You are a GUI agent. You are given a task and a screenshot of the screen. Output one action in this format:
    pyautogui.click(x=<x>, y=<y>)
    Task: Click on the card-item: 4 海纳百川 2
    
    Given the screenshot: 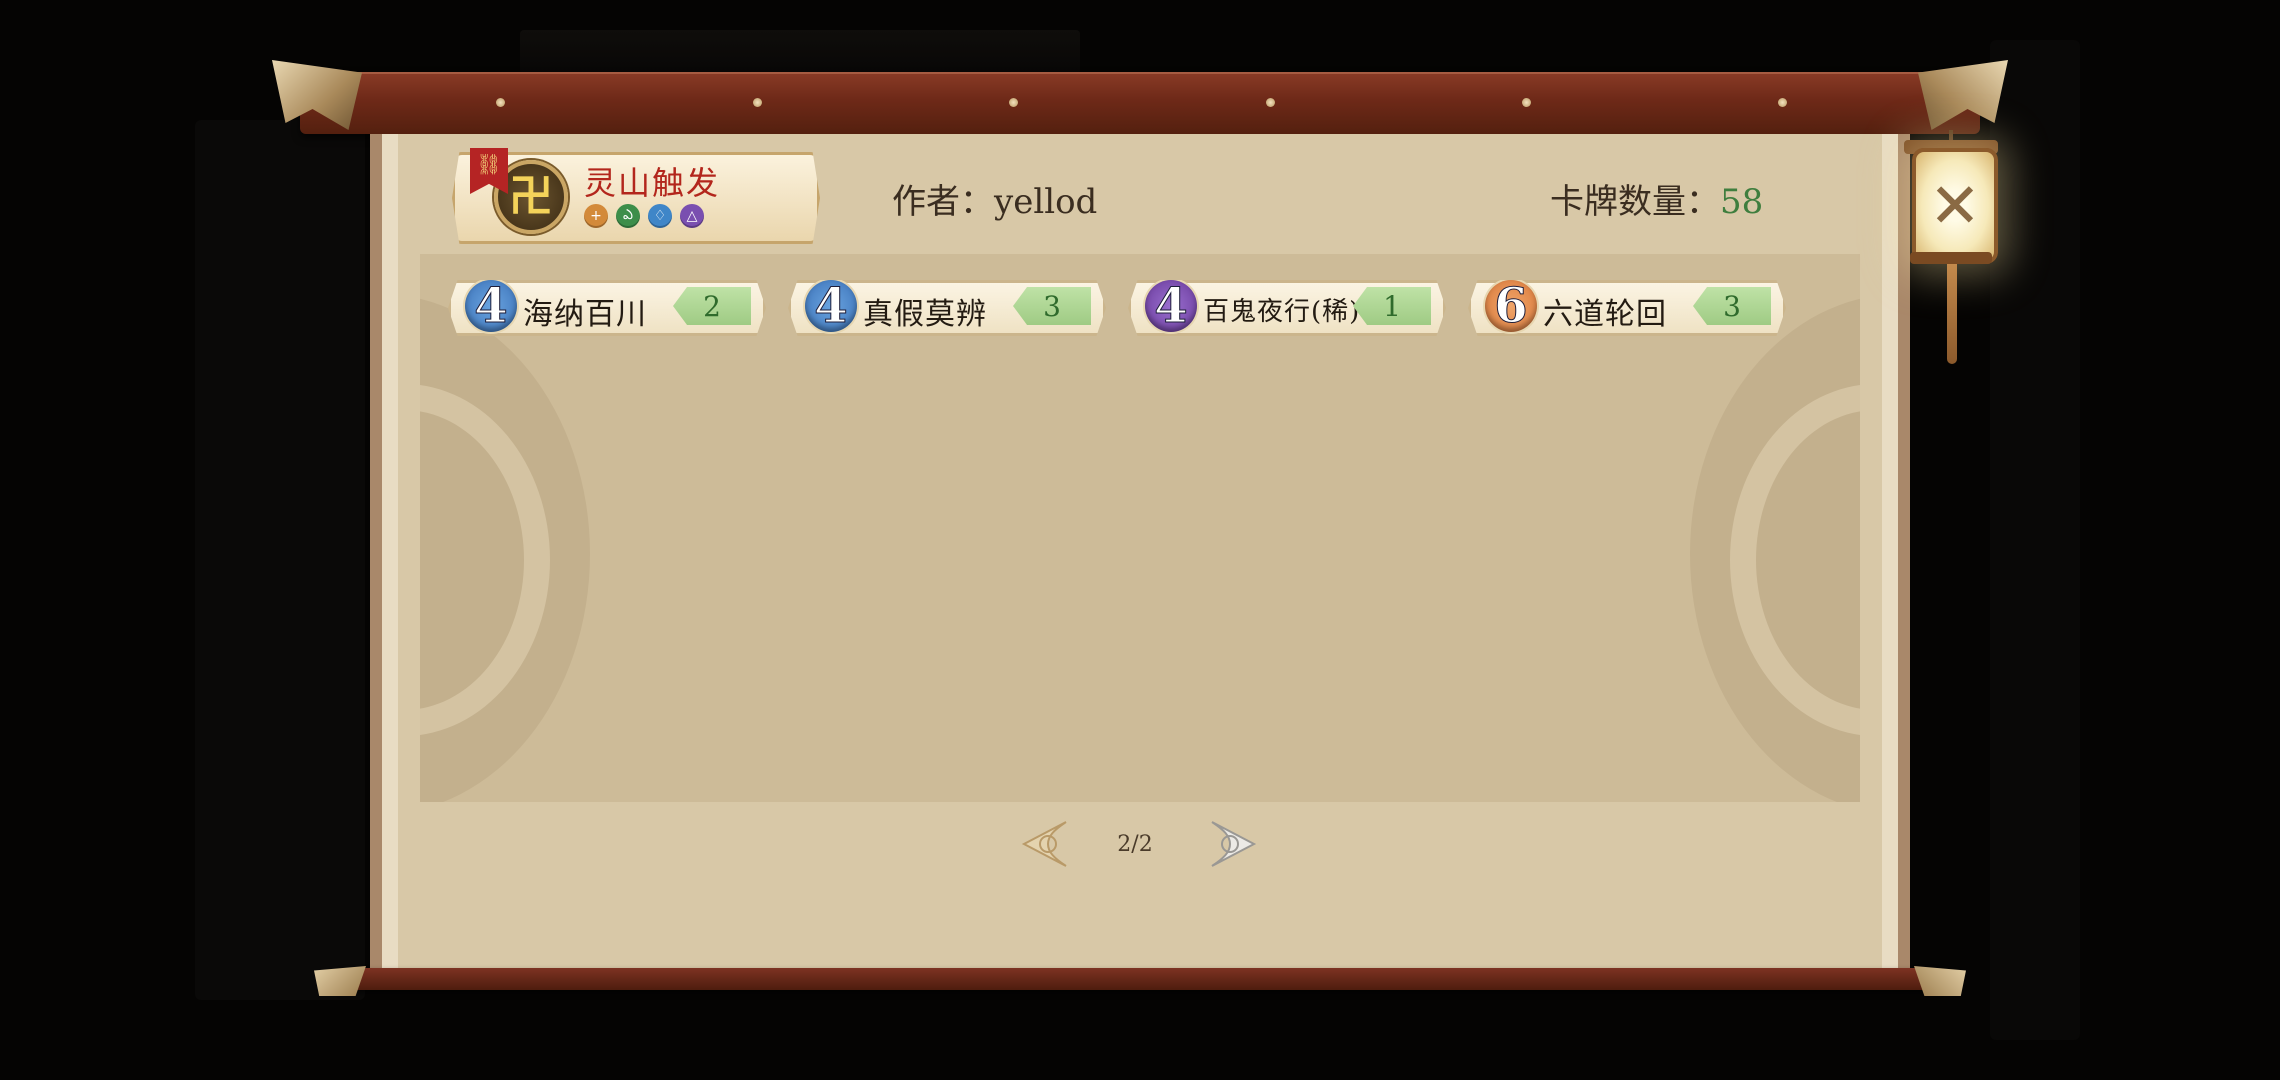 What is the action you would take?
    pyautogui.click(x=607, y=308)
    